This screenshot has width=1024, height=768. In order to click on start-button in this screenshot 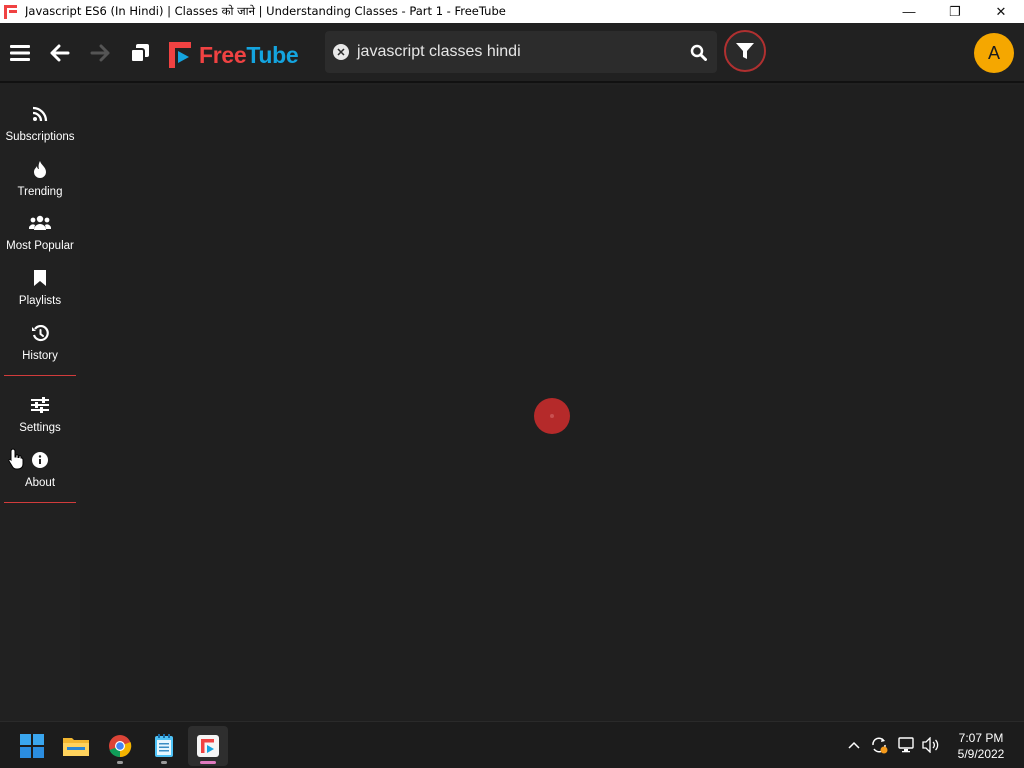, I will do `click(32, 746)`.